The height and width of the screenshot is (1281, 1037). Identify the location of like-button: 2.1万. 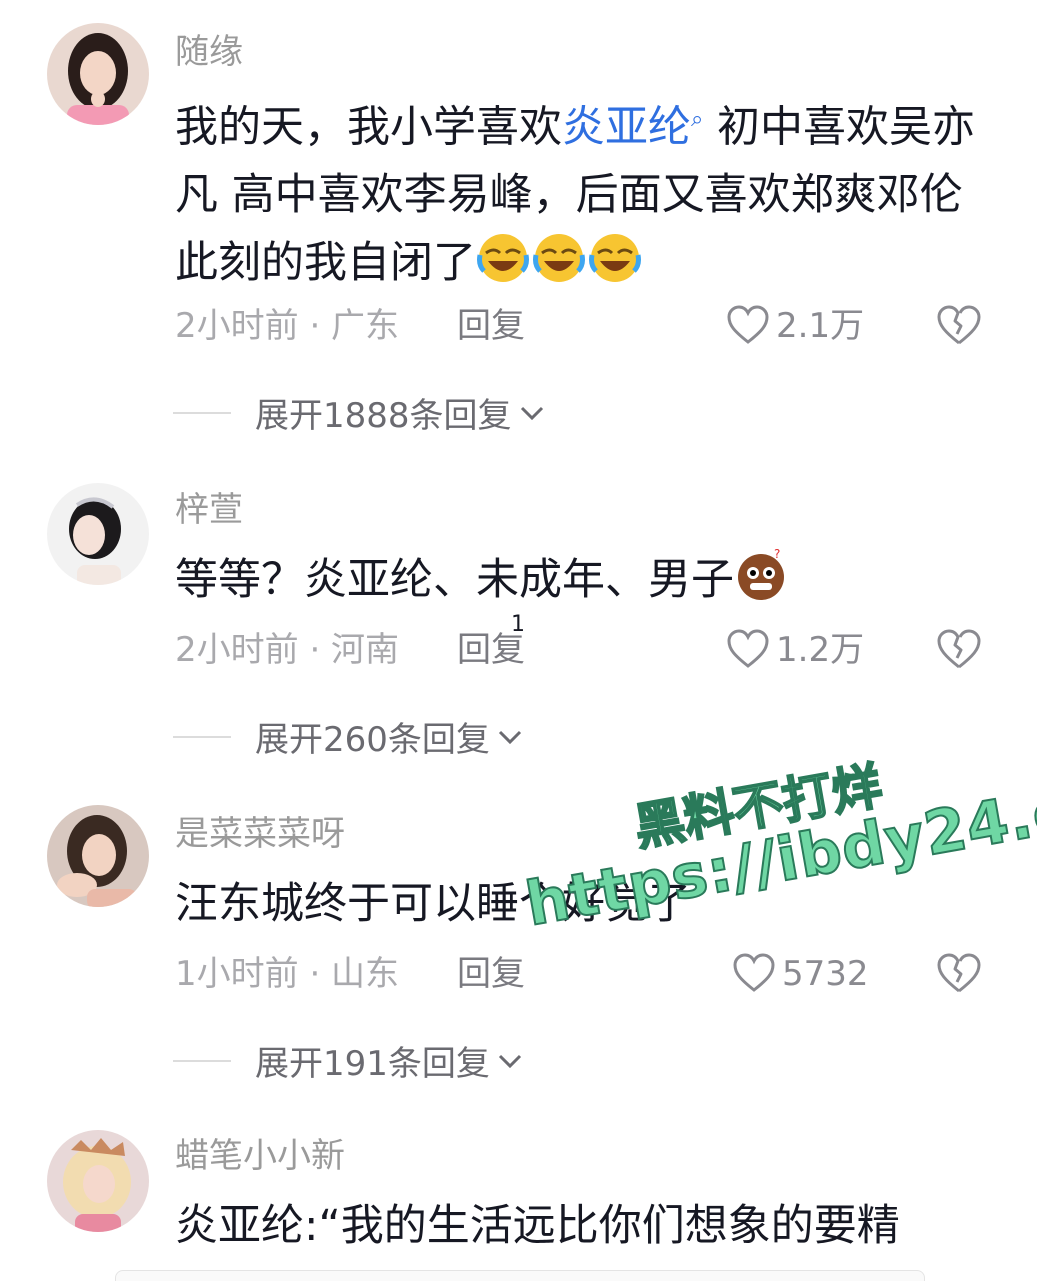
(795, 326).